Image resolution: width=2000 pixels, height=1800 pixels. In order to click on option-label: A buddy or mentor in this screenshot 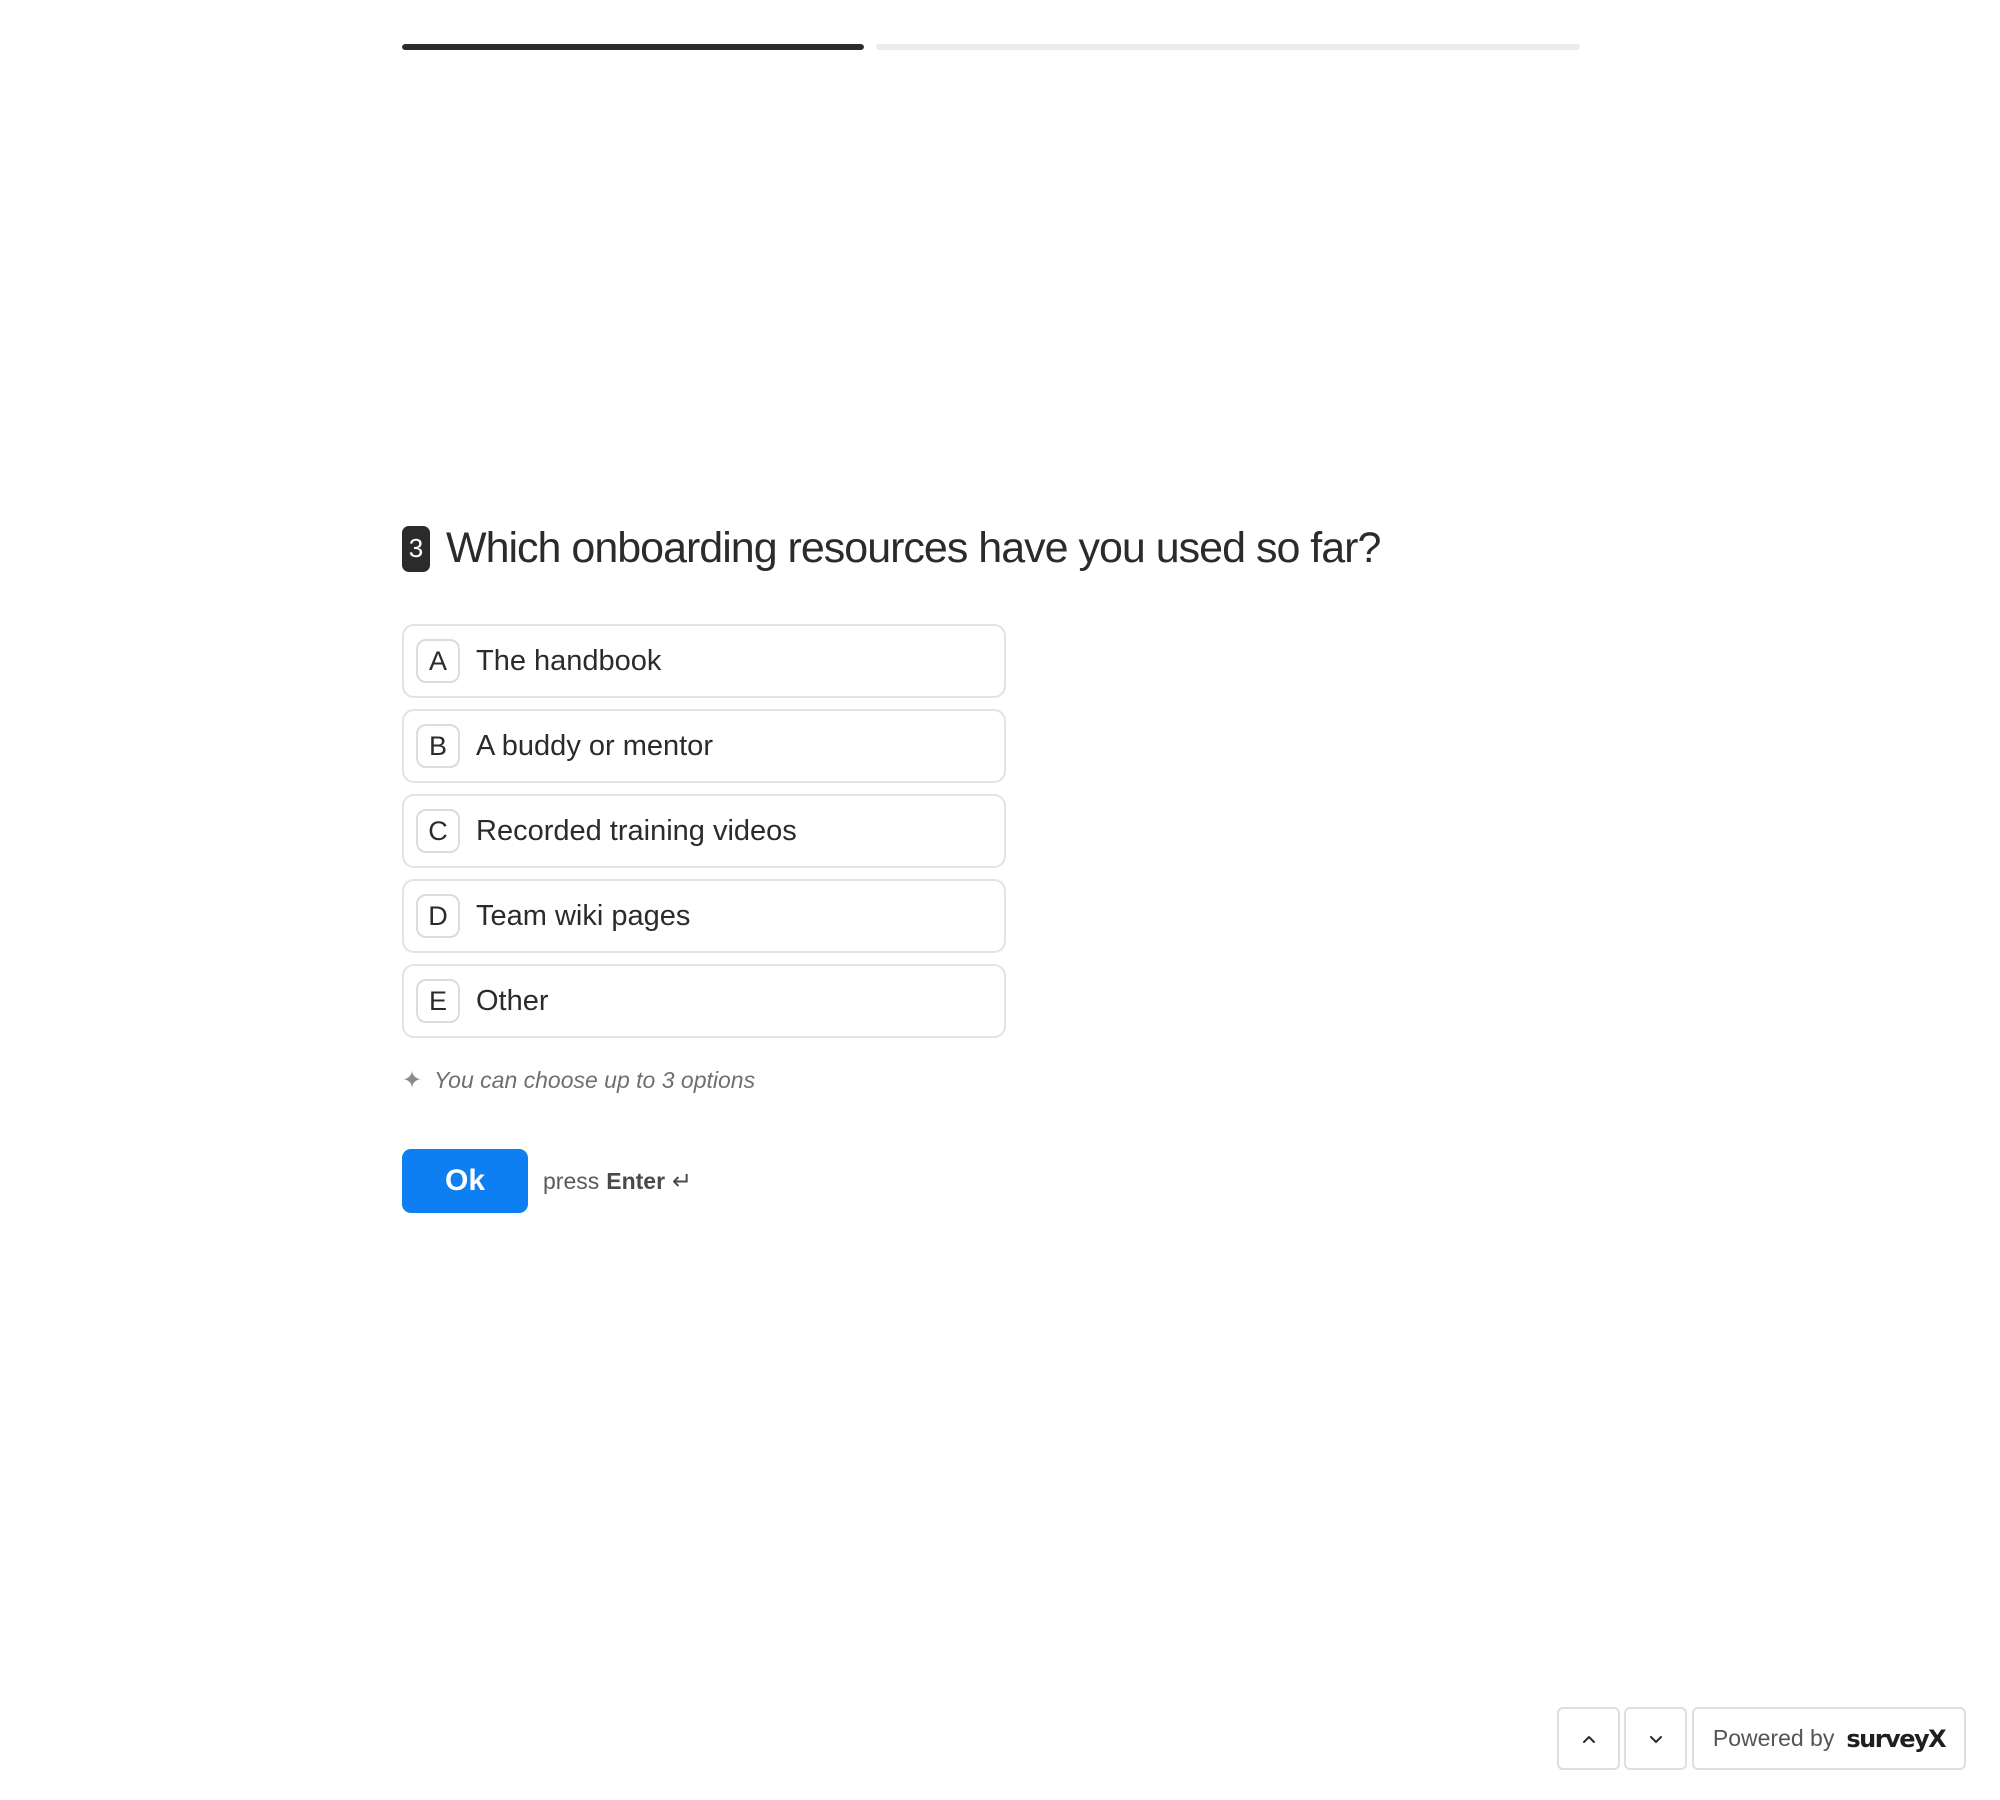, I will do `click(594, 745)`.